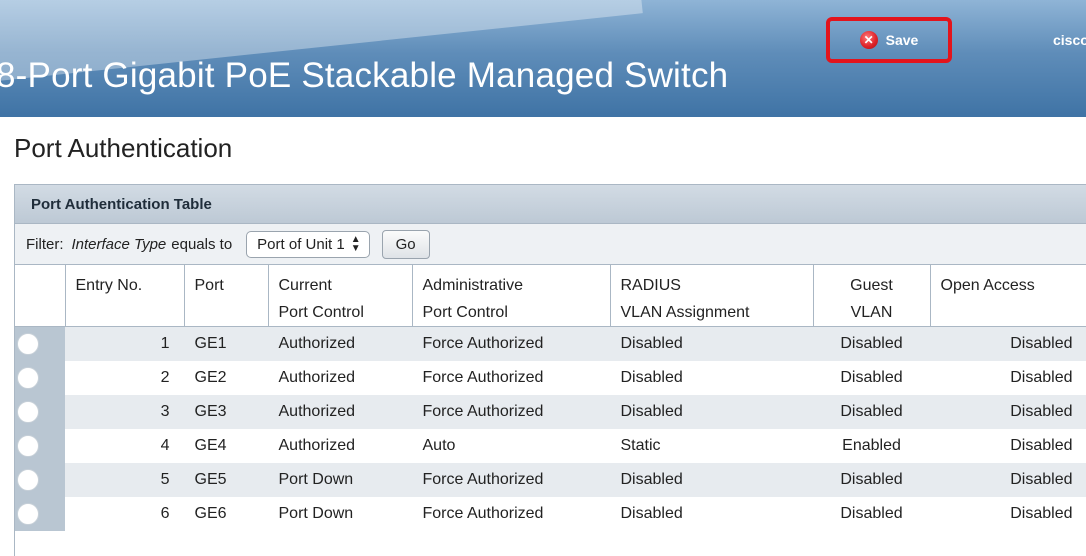 The height and width of the screenshot is (556, 1086). Describe the element at coordinates (226, 343) in the screenshot. I see `cell-port: GE1` at that location.